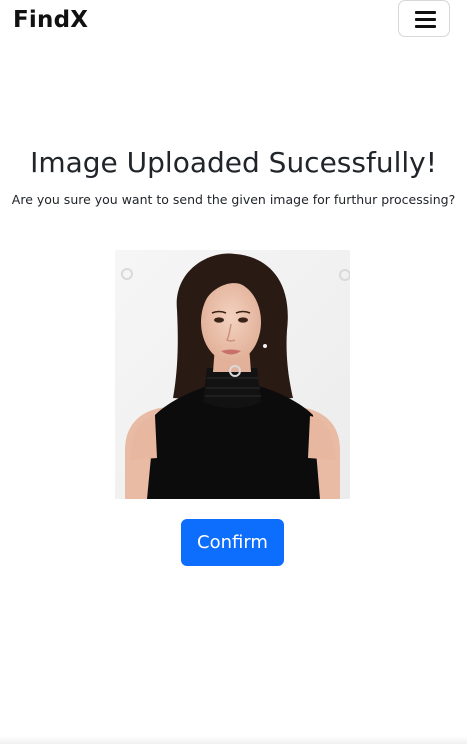 The width and height of the screenshot is (467, 744). What do you see at coordinates (232, 542) in the screenshot?
I see `confirm-button: Confirm` at bounding box center [232, 542].